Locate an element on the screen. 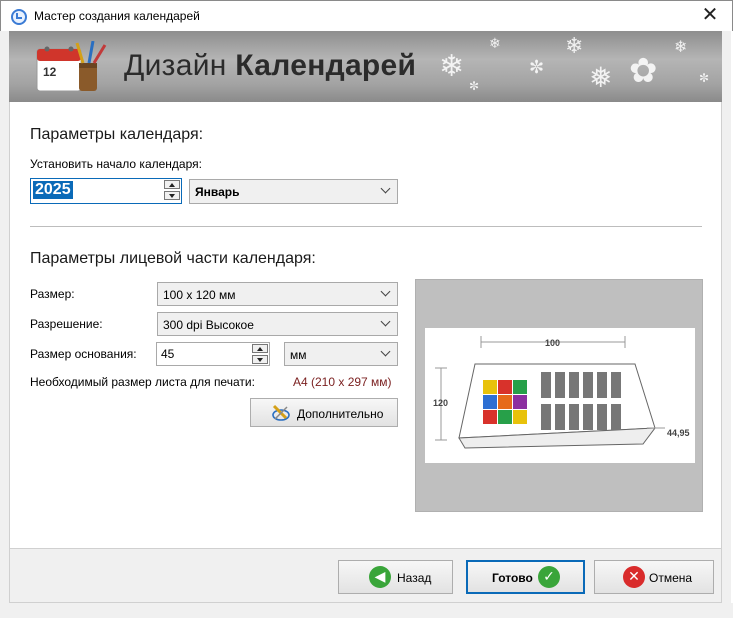 The width and height of the screenshot is (733, 618). svg-text: 100 is located at coordinates (552, 343).